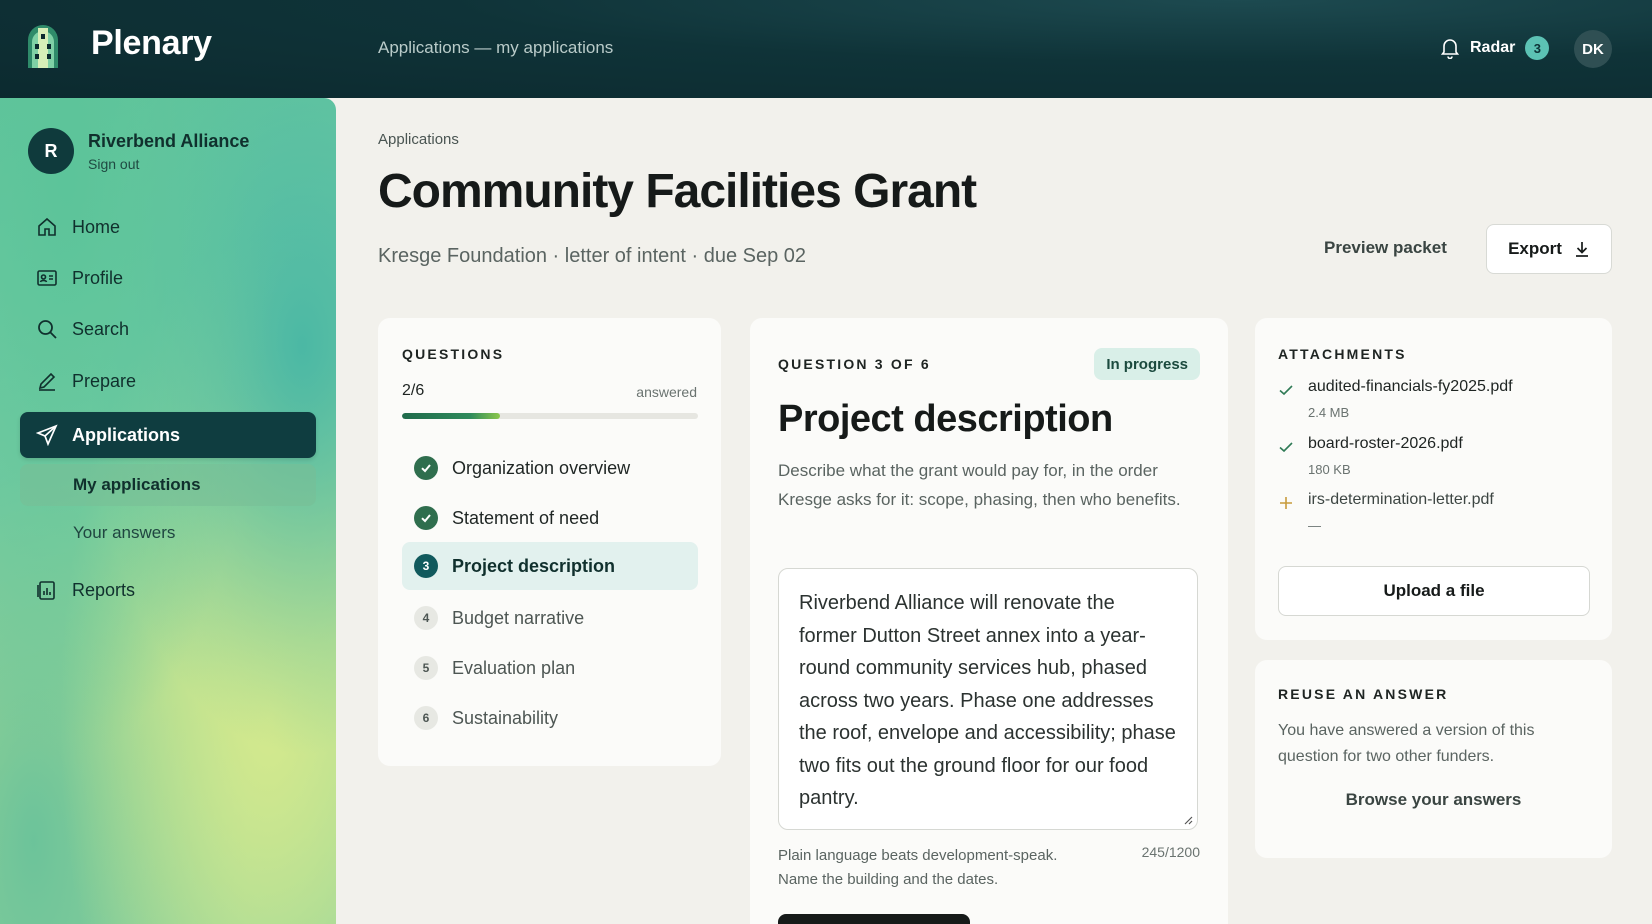 This screenshot has width=1652, height=924. Describe the element at coordinates (1581, 249) in the screenshot. I see `download-icon` at that location.